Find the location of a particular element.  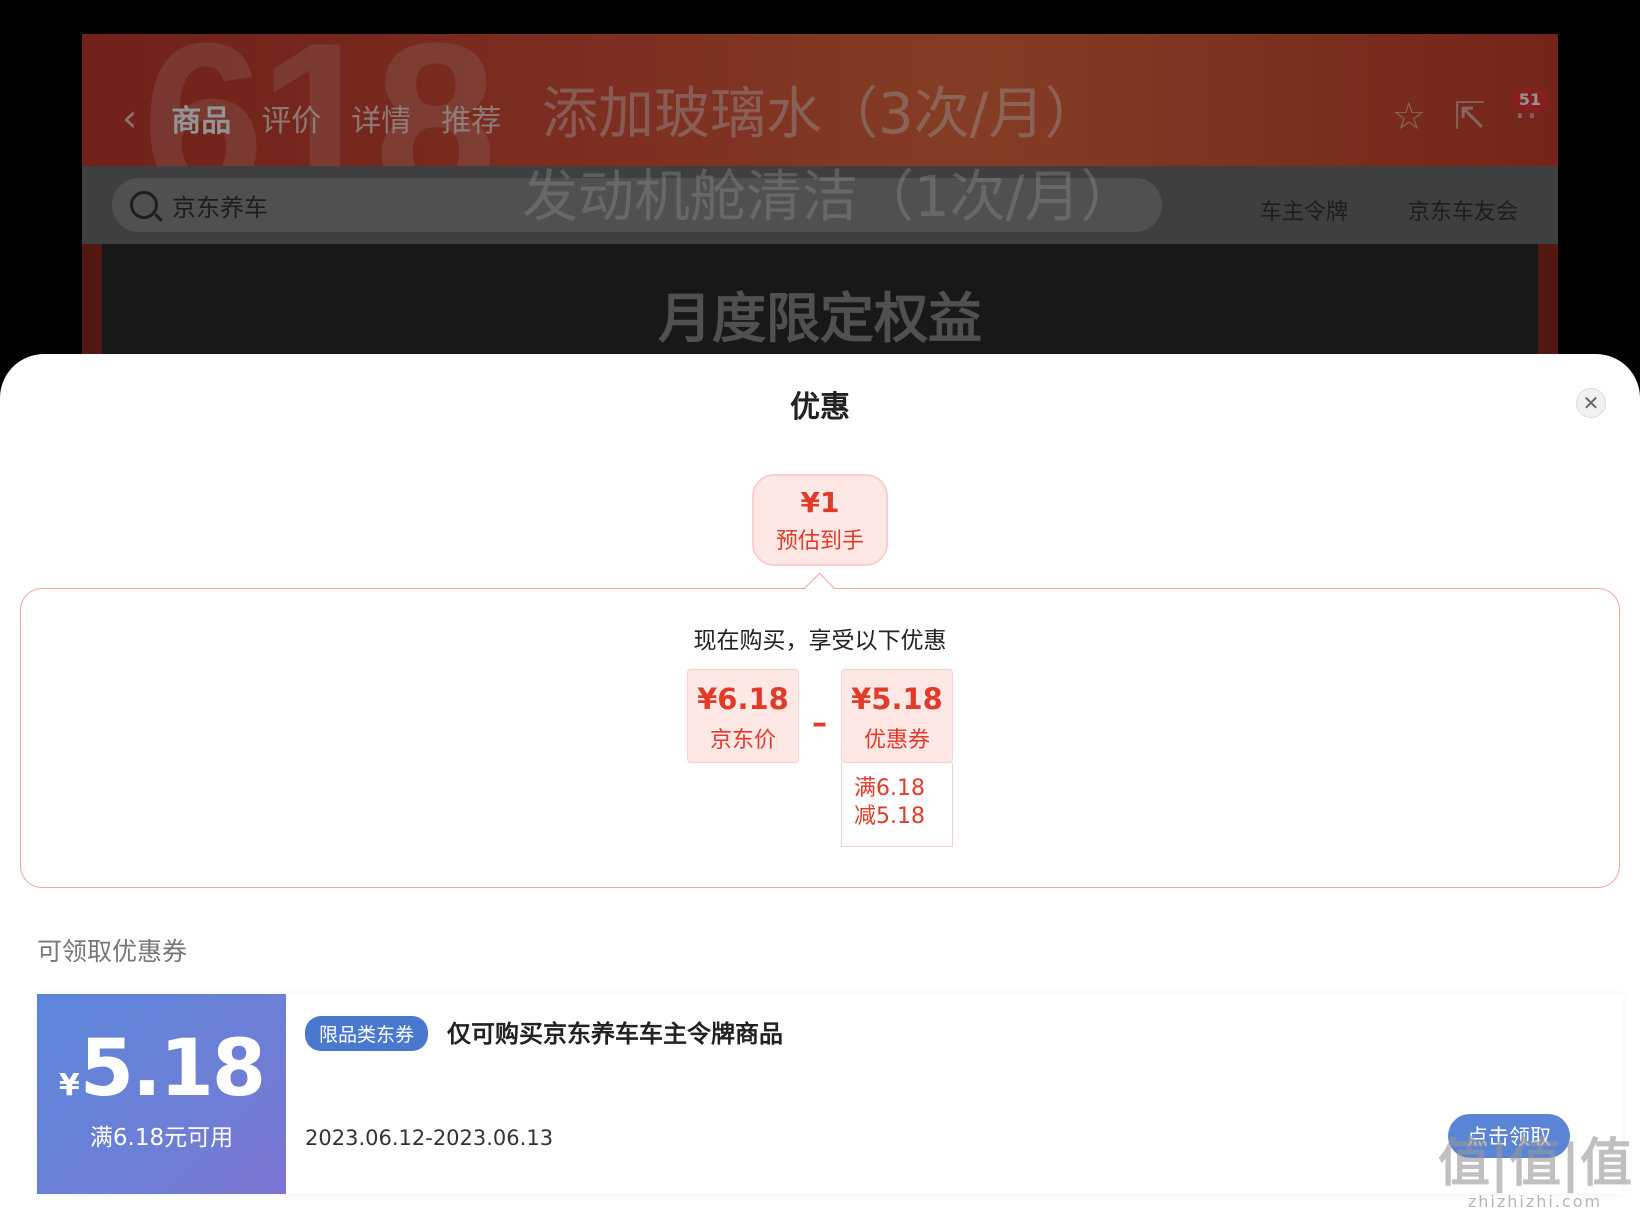

tab-reviews: 评价 is located at coordinates (291, 118).